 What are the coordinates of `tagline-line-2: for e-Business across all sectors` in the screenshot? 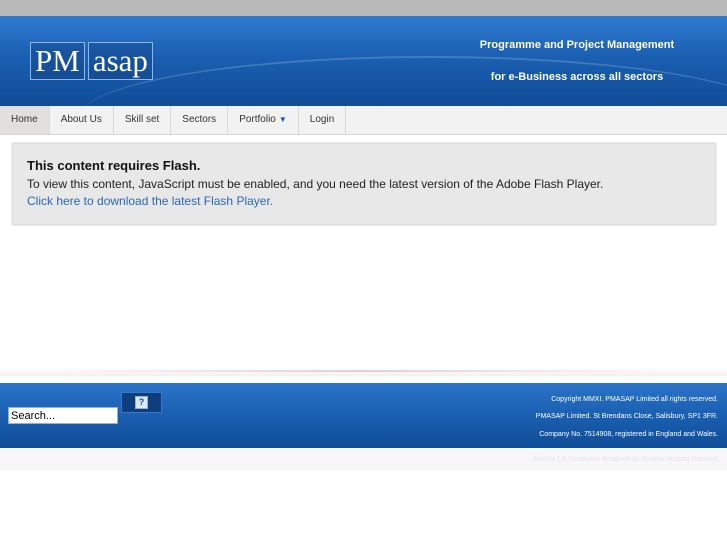 It's located at (577, 77).